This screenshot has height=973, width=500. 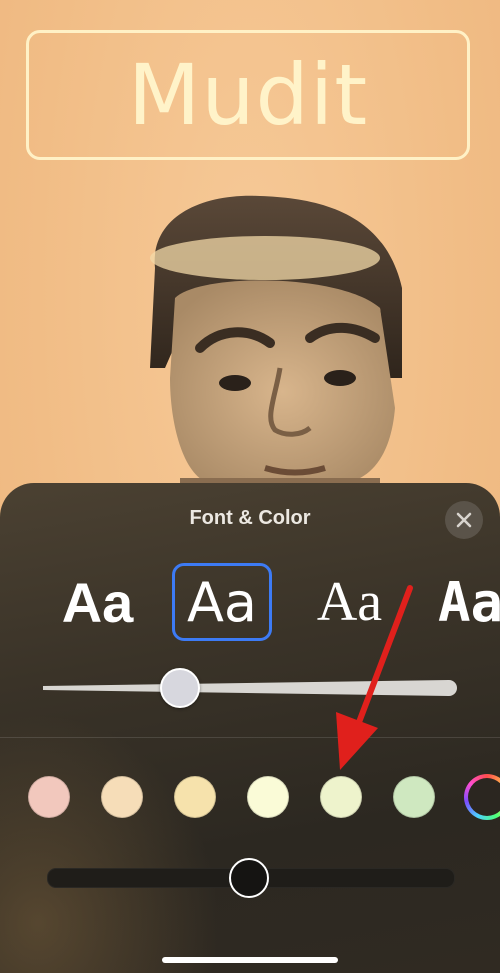 I want to click on color-swatch-peach, so click(x=122, y=797).